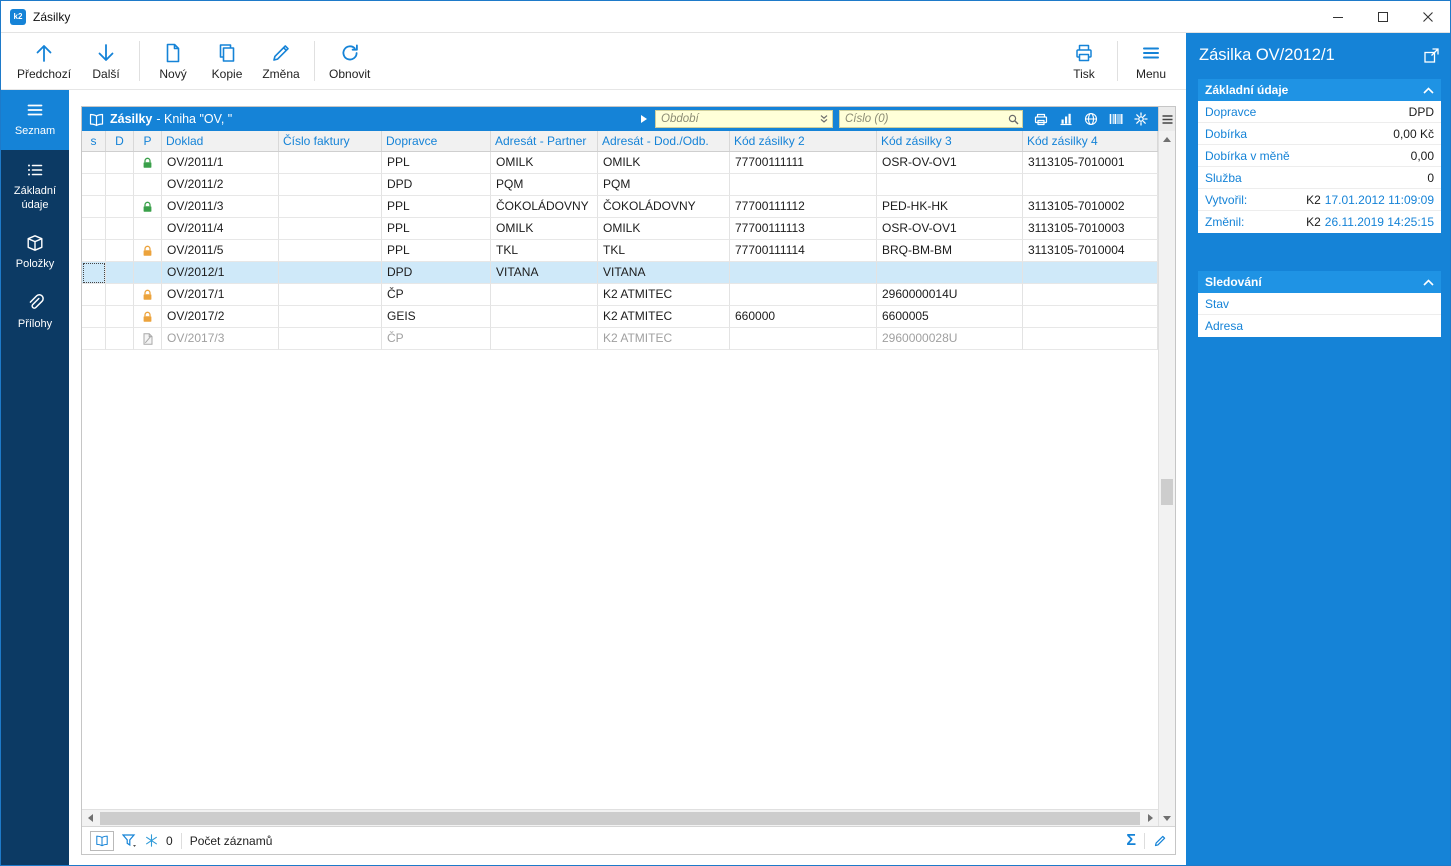 The height and width of the screenshot is (866, 1451). I want to click on cell-partner: OMILK, so click(544, 163).